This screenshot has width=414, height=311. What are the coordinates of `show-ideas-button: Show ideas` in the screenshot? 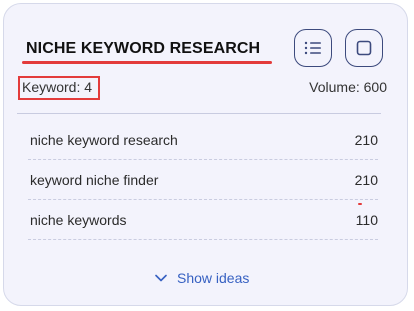 It's located at (202, 278).